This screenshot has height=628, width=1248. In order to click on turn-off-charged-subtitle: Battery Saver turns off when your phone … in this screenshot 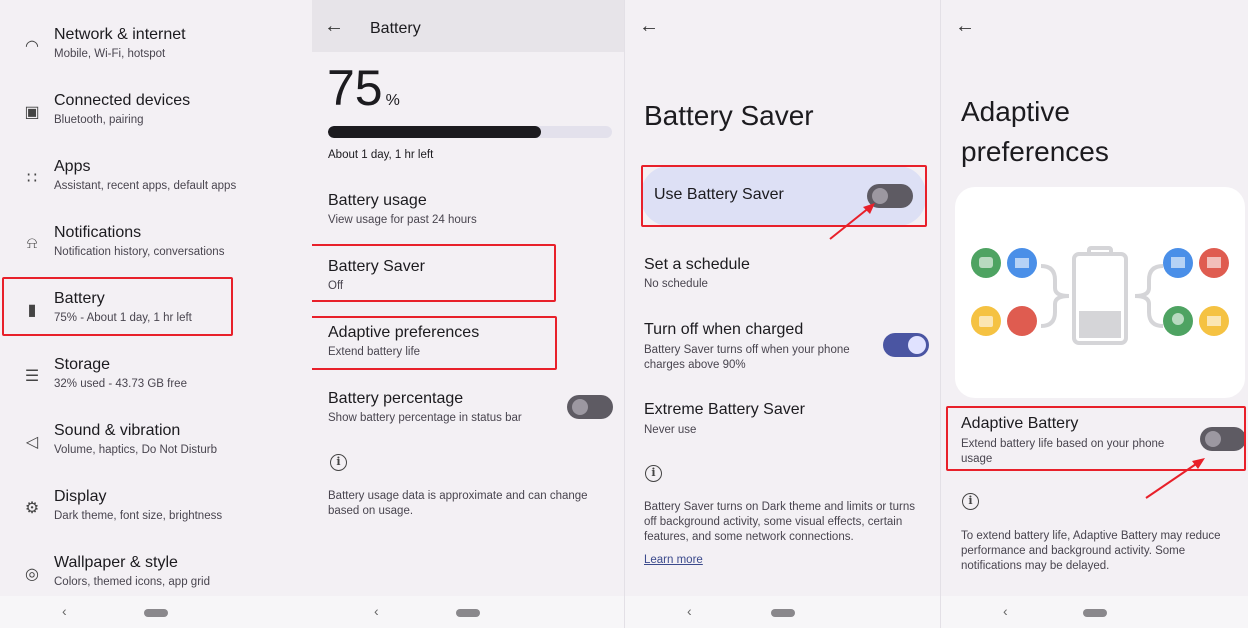, I will do `click(747, 357)`.